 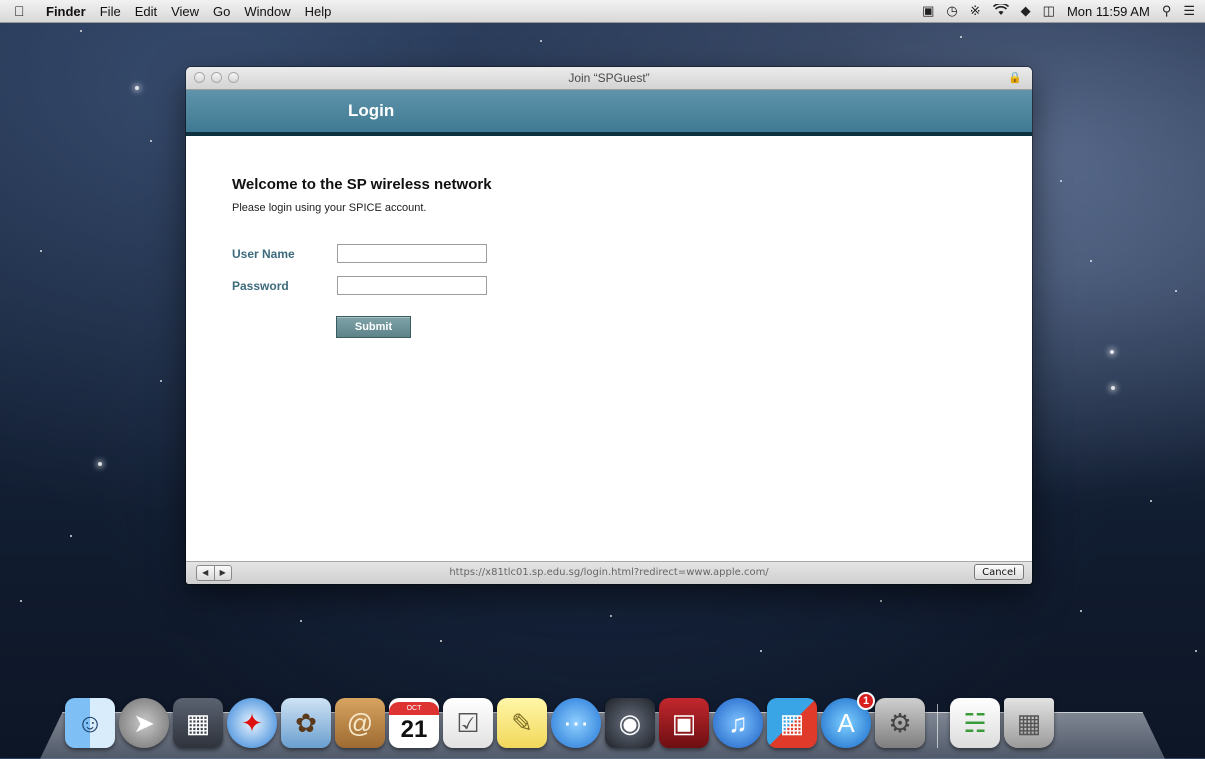 What do you see at coordinates (684, 723) in the screenshot?
I see `photo-booth-icon: ▣` at bounding box center [684, 723].